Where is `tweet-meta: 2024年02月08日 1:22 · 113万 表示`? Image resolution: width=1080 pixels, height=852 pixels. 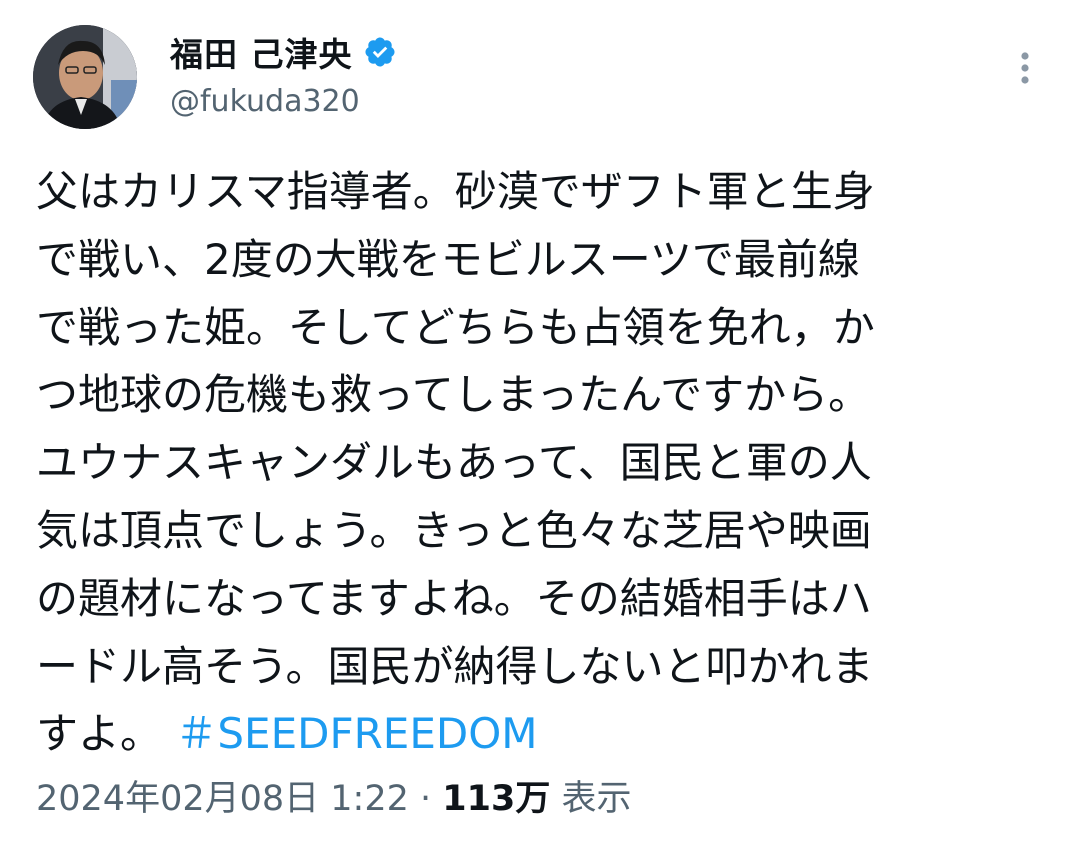
tweet-meta: 2024年02月08日 1:22 · 113万 表示 is located at coordinates (333, 795).